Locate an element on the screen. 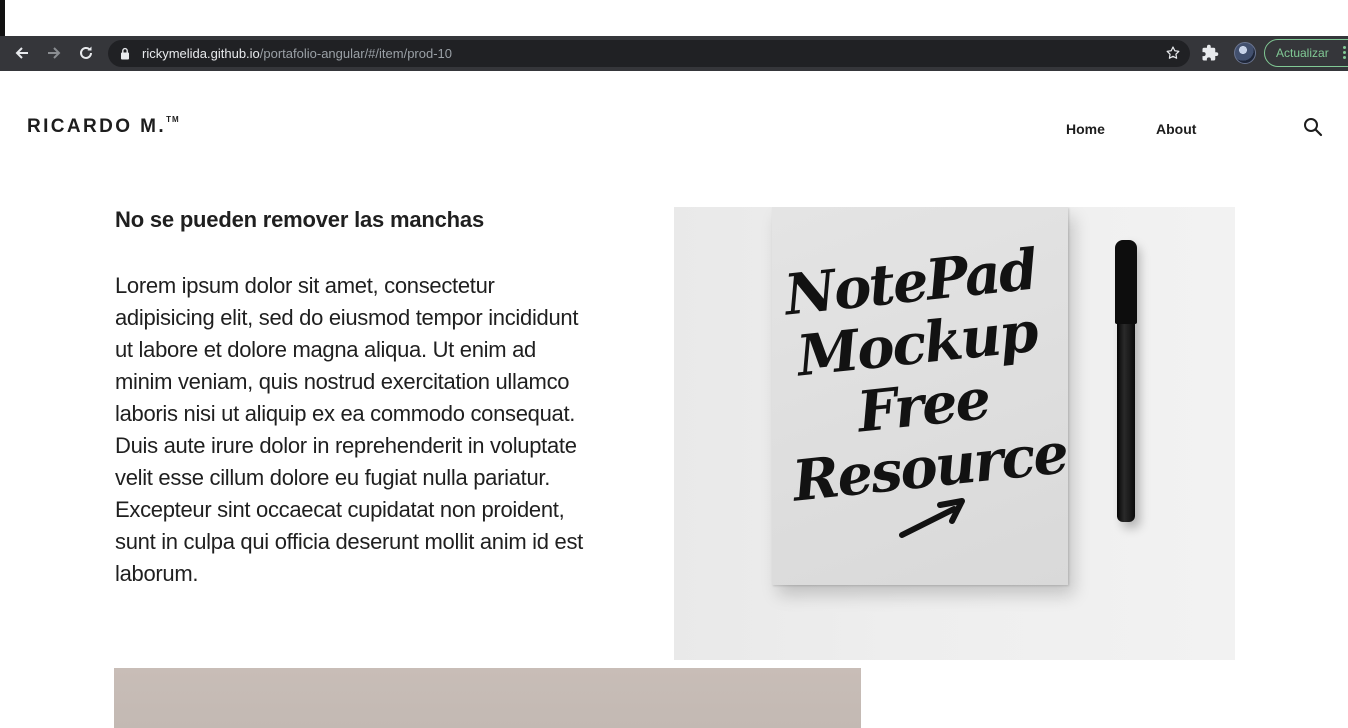 The height and width of the screenshot is (728, 1348). url-path: /portafolio-angular/#/item/prod-10 is located at coordinates (356, 53).